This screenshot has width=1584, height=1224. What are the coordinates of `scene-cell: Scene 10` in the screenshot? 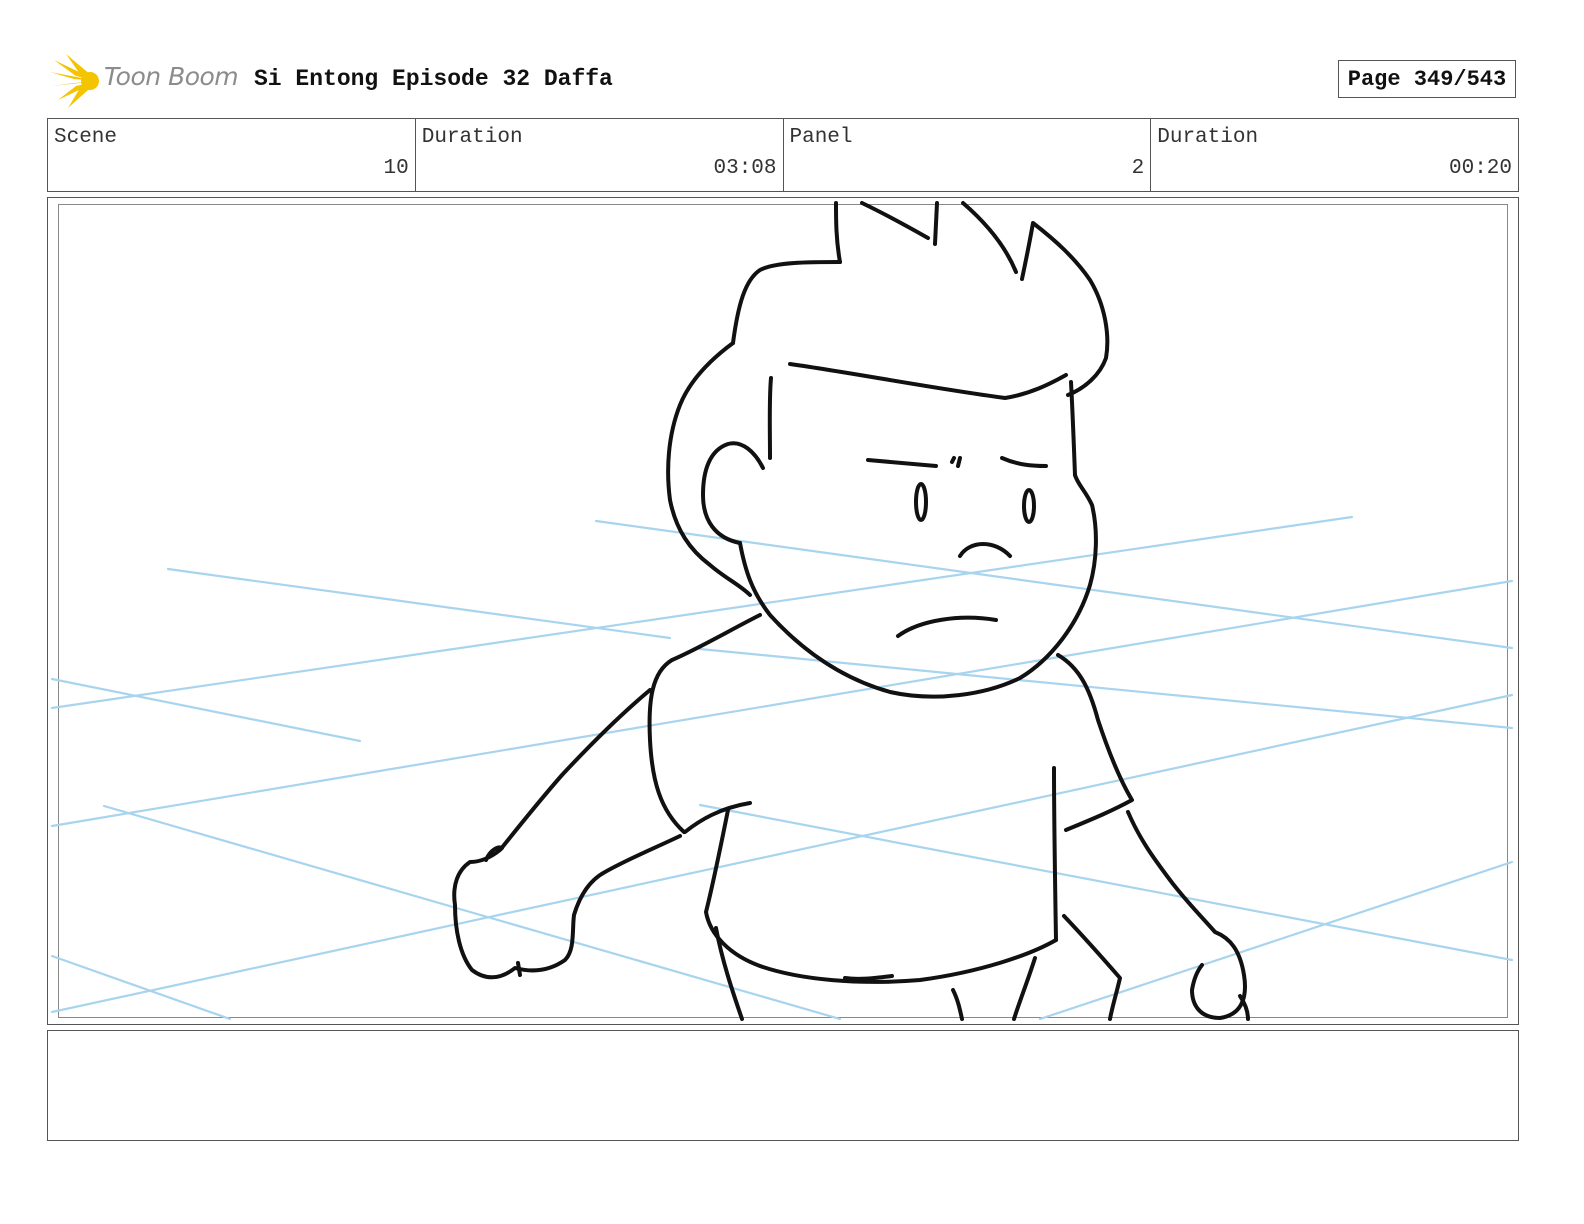 It's located at (232, 155).